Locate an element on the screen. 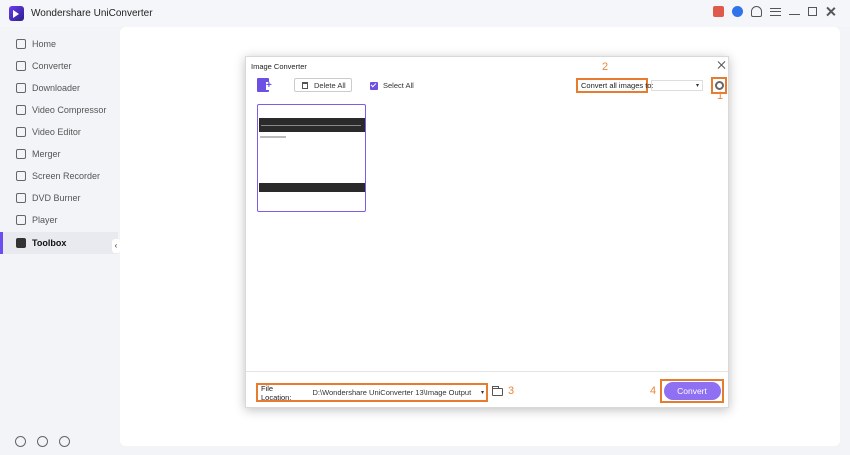 This screenshot has width=850, height=455. sidebar-collapse-handle: ‹ is located at coordinates (116, 246).